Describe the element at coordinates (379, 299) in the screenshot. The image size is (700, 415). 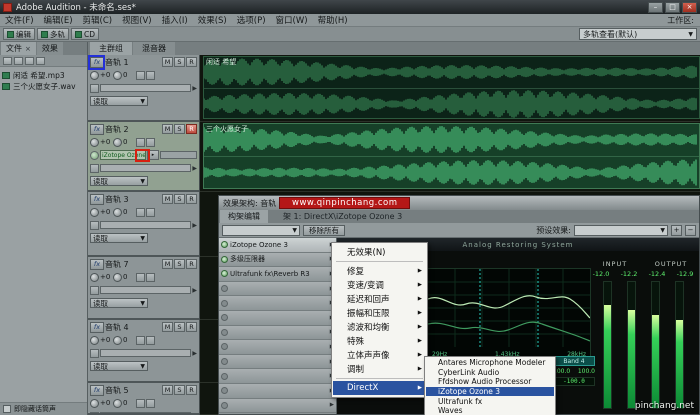
I see `context-menu-item: 延迟和回声 ▶` at that location.